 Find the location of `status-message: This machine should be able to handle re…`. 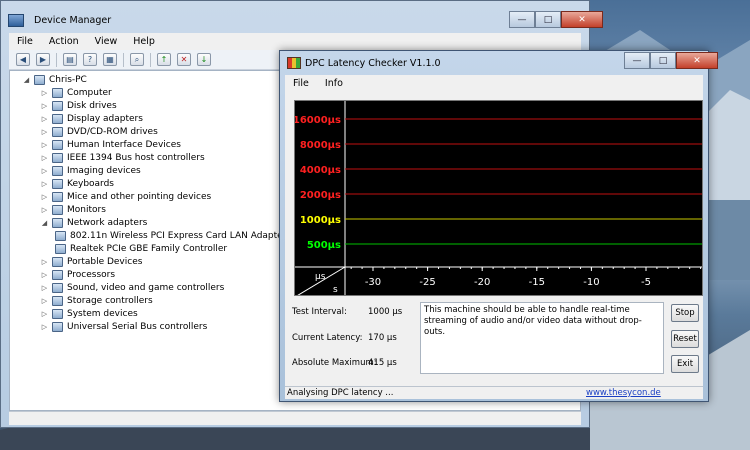

status-message: This machine should be able to handle re… is located at coordinates (542, 338).